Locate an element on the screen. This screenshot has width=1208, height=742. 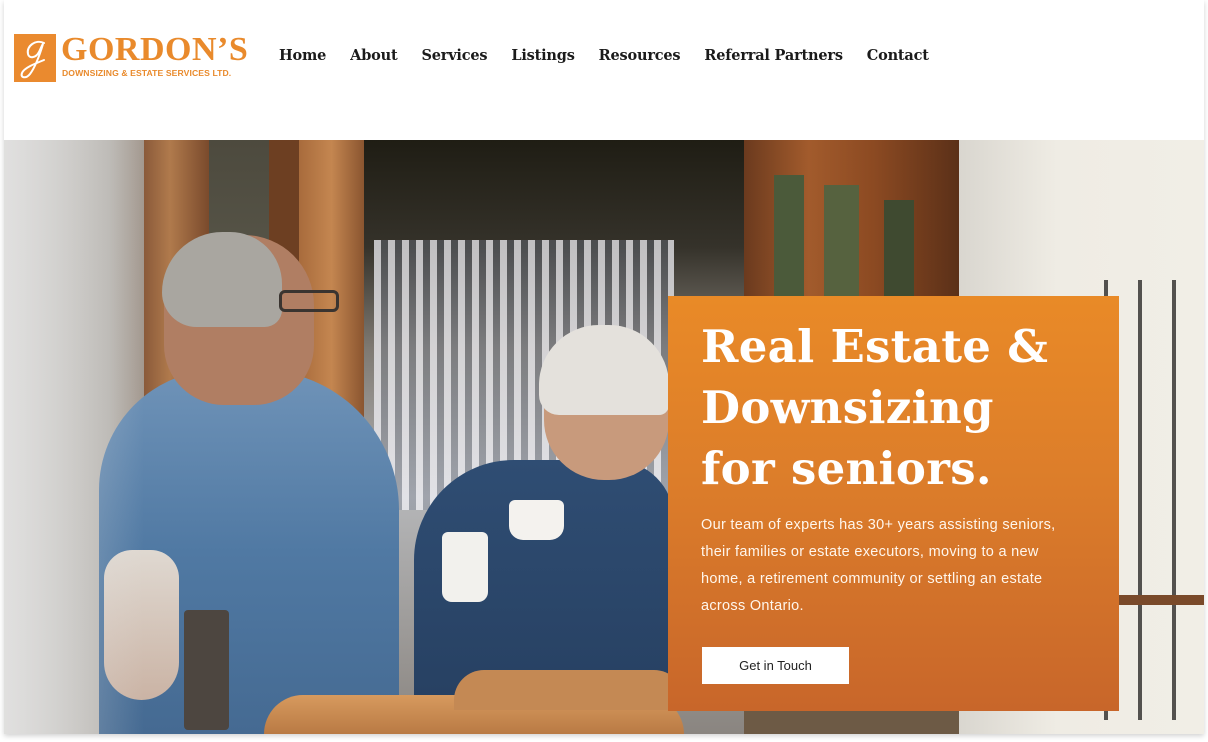
brand-name: GORDON’S is located at coordinates (155, 49).